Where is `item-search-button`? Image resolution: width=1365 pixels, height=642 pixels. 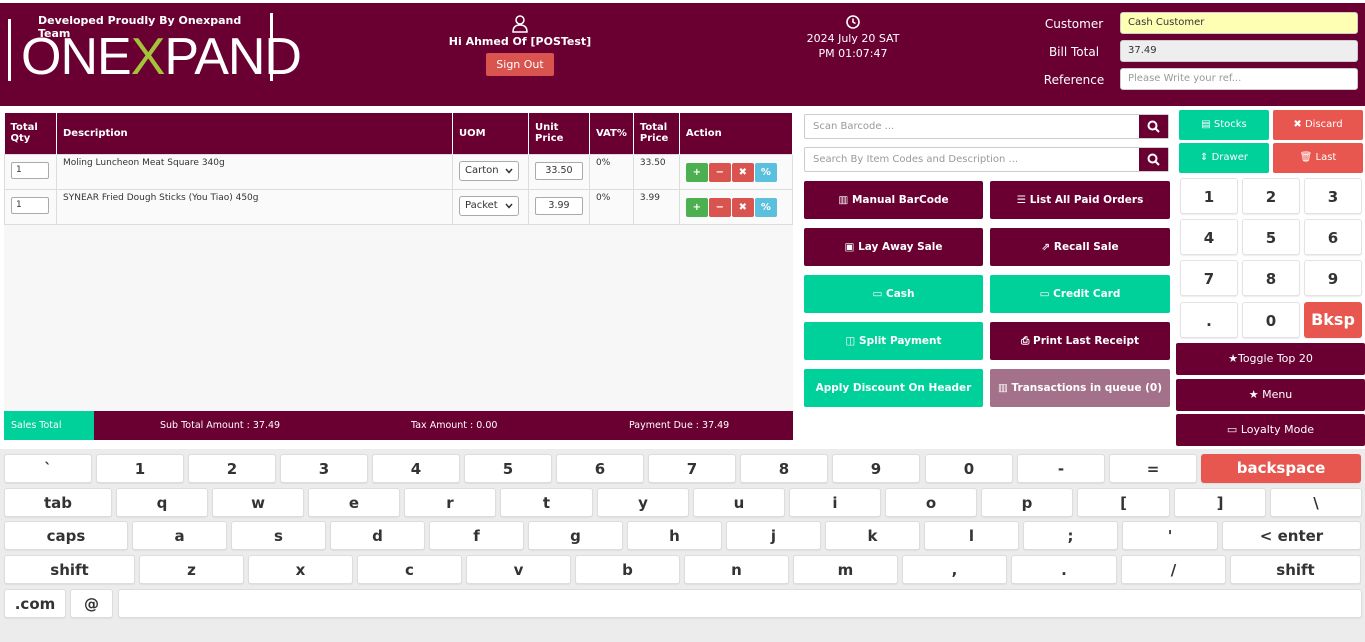 item-search-button is located at coordinates (1153, 159).